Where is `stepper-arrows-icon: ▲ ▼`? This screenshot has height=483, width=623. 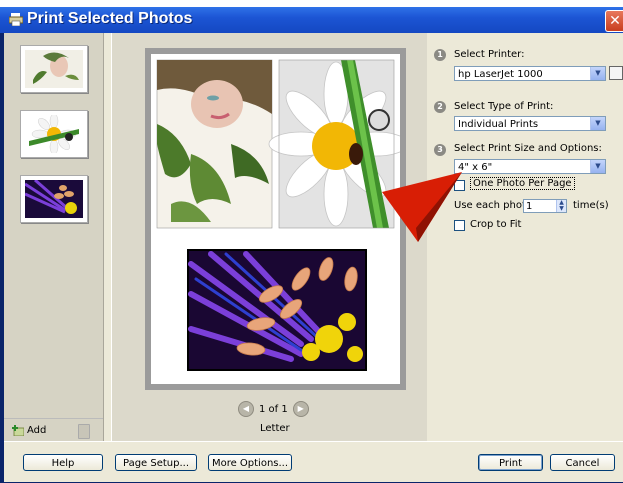
stepper-arrows-icon: ▲ ▼ is located at coordinates (561, 206).